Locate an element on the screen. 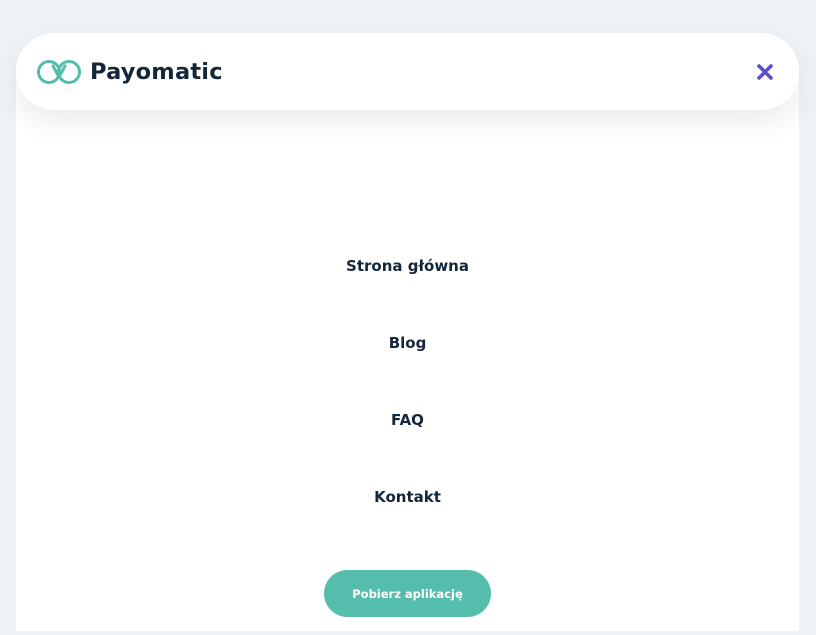 The width and height of the screenshot is (816, 635). download-app-button: Pobierz aplikację is located at coordinates (407, 593).